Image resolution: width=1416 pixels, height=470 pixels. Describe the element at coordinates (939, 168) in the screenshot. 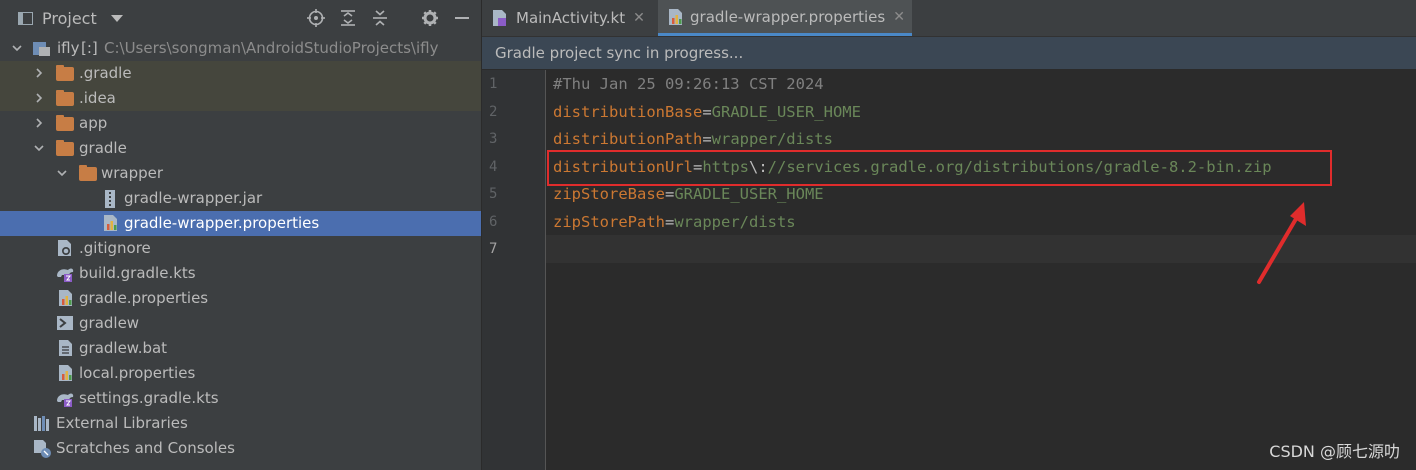

I see `highlight-box` at that location.